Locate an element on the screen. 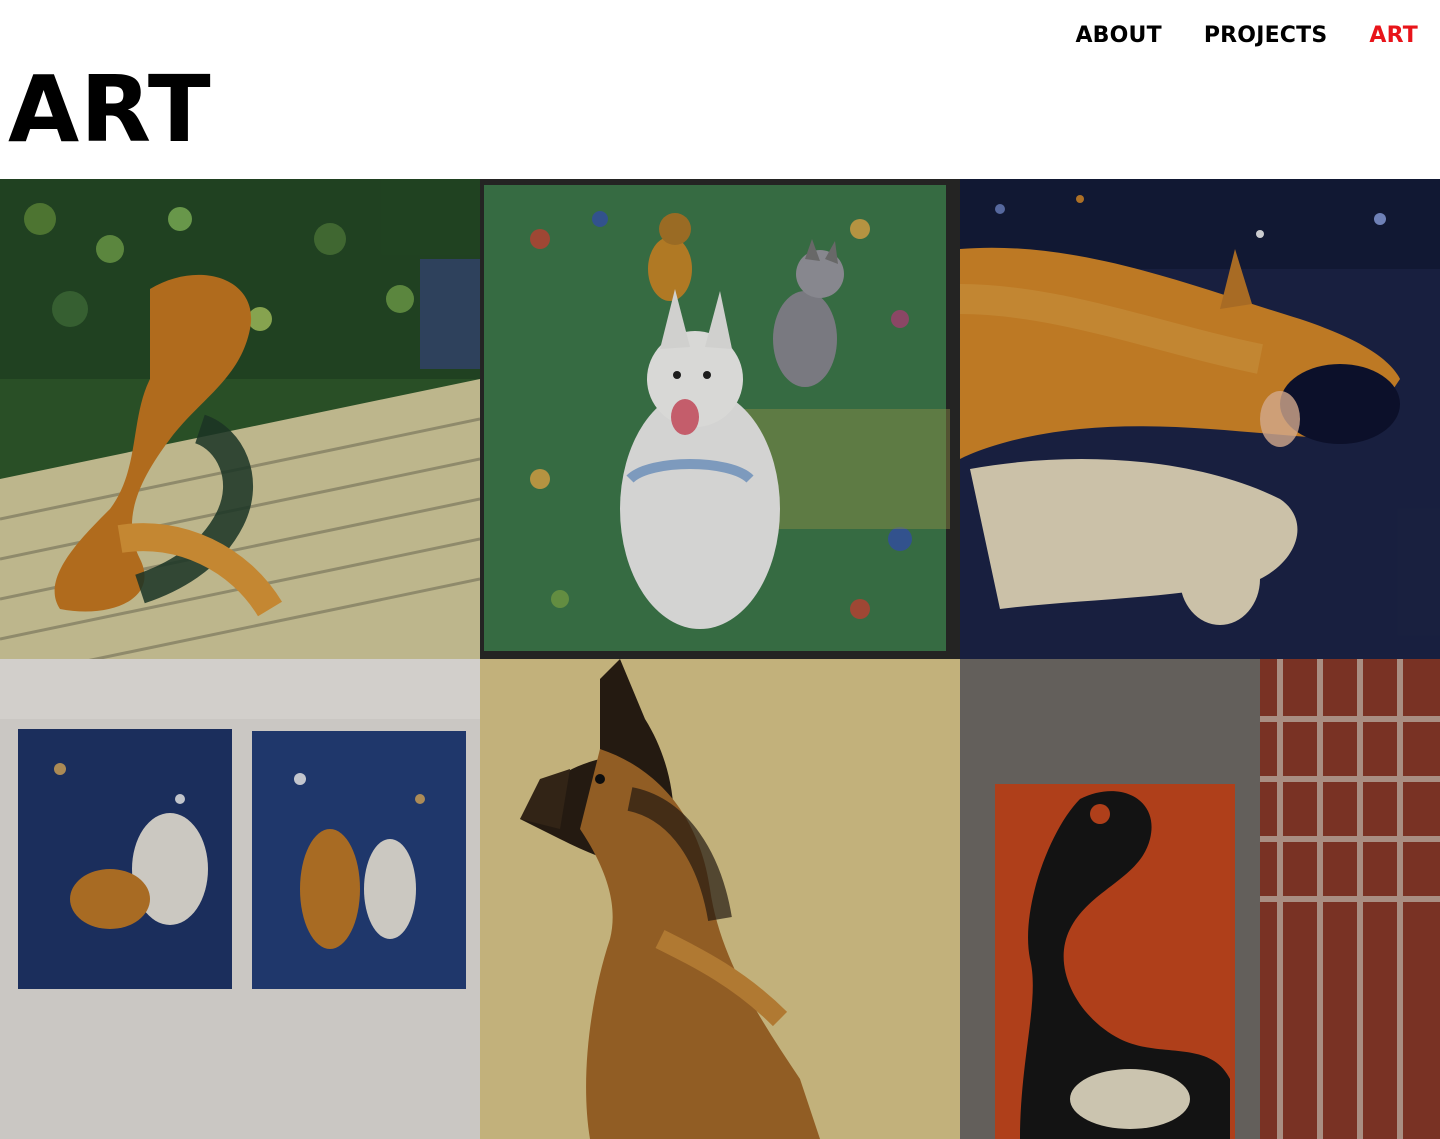  gallery-item-three-dogs-painting is located at coordinates (720, 419).